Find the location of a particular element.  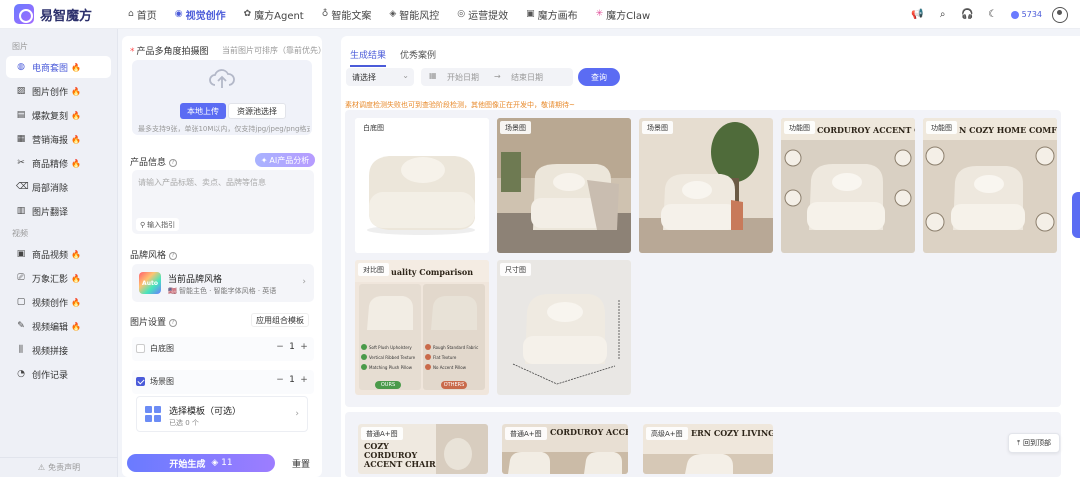

card-tag: 对比图 is located at coordinates (373, 269).